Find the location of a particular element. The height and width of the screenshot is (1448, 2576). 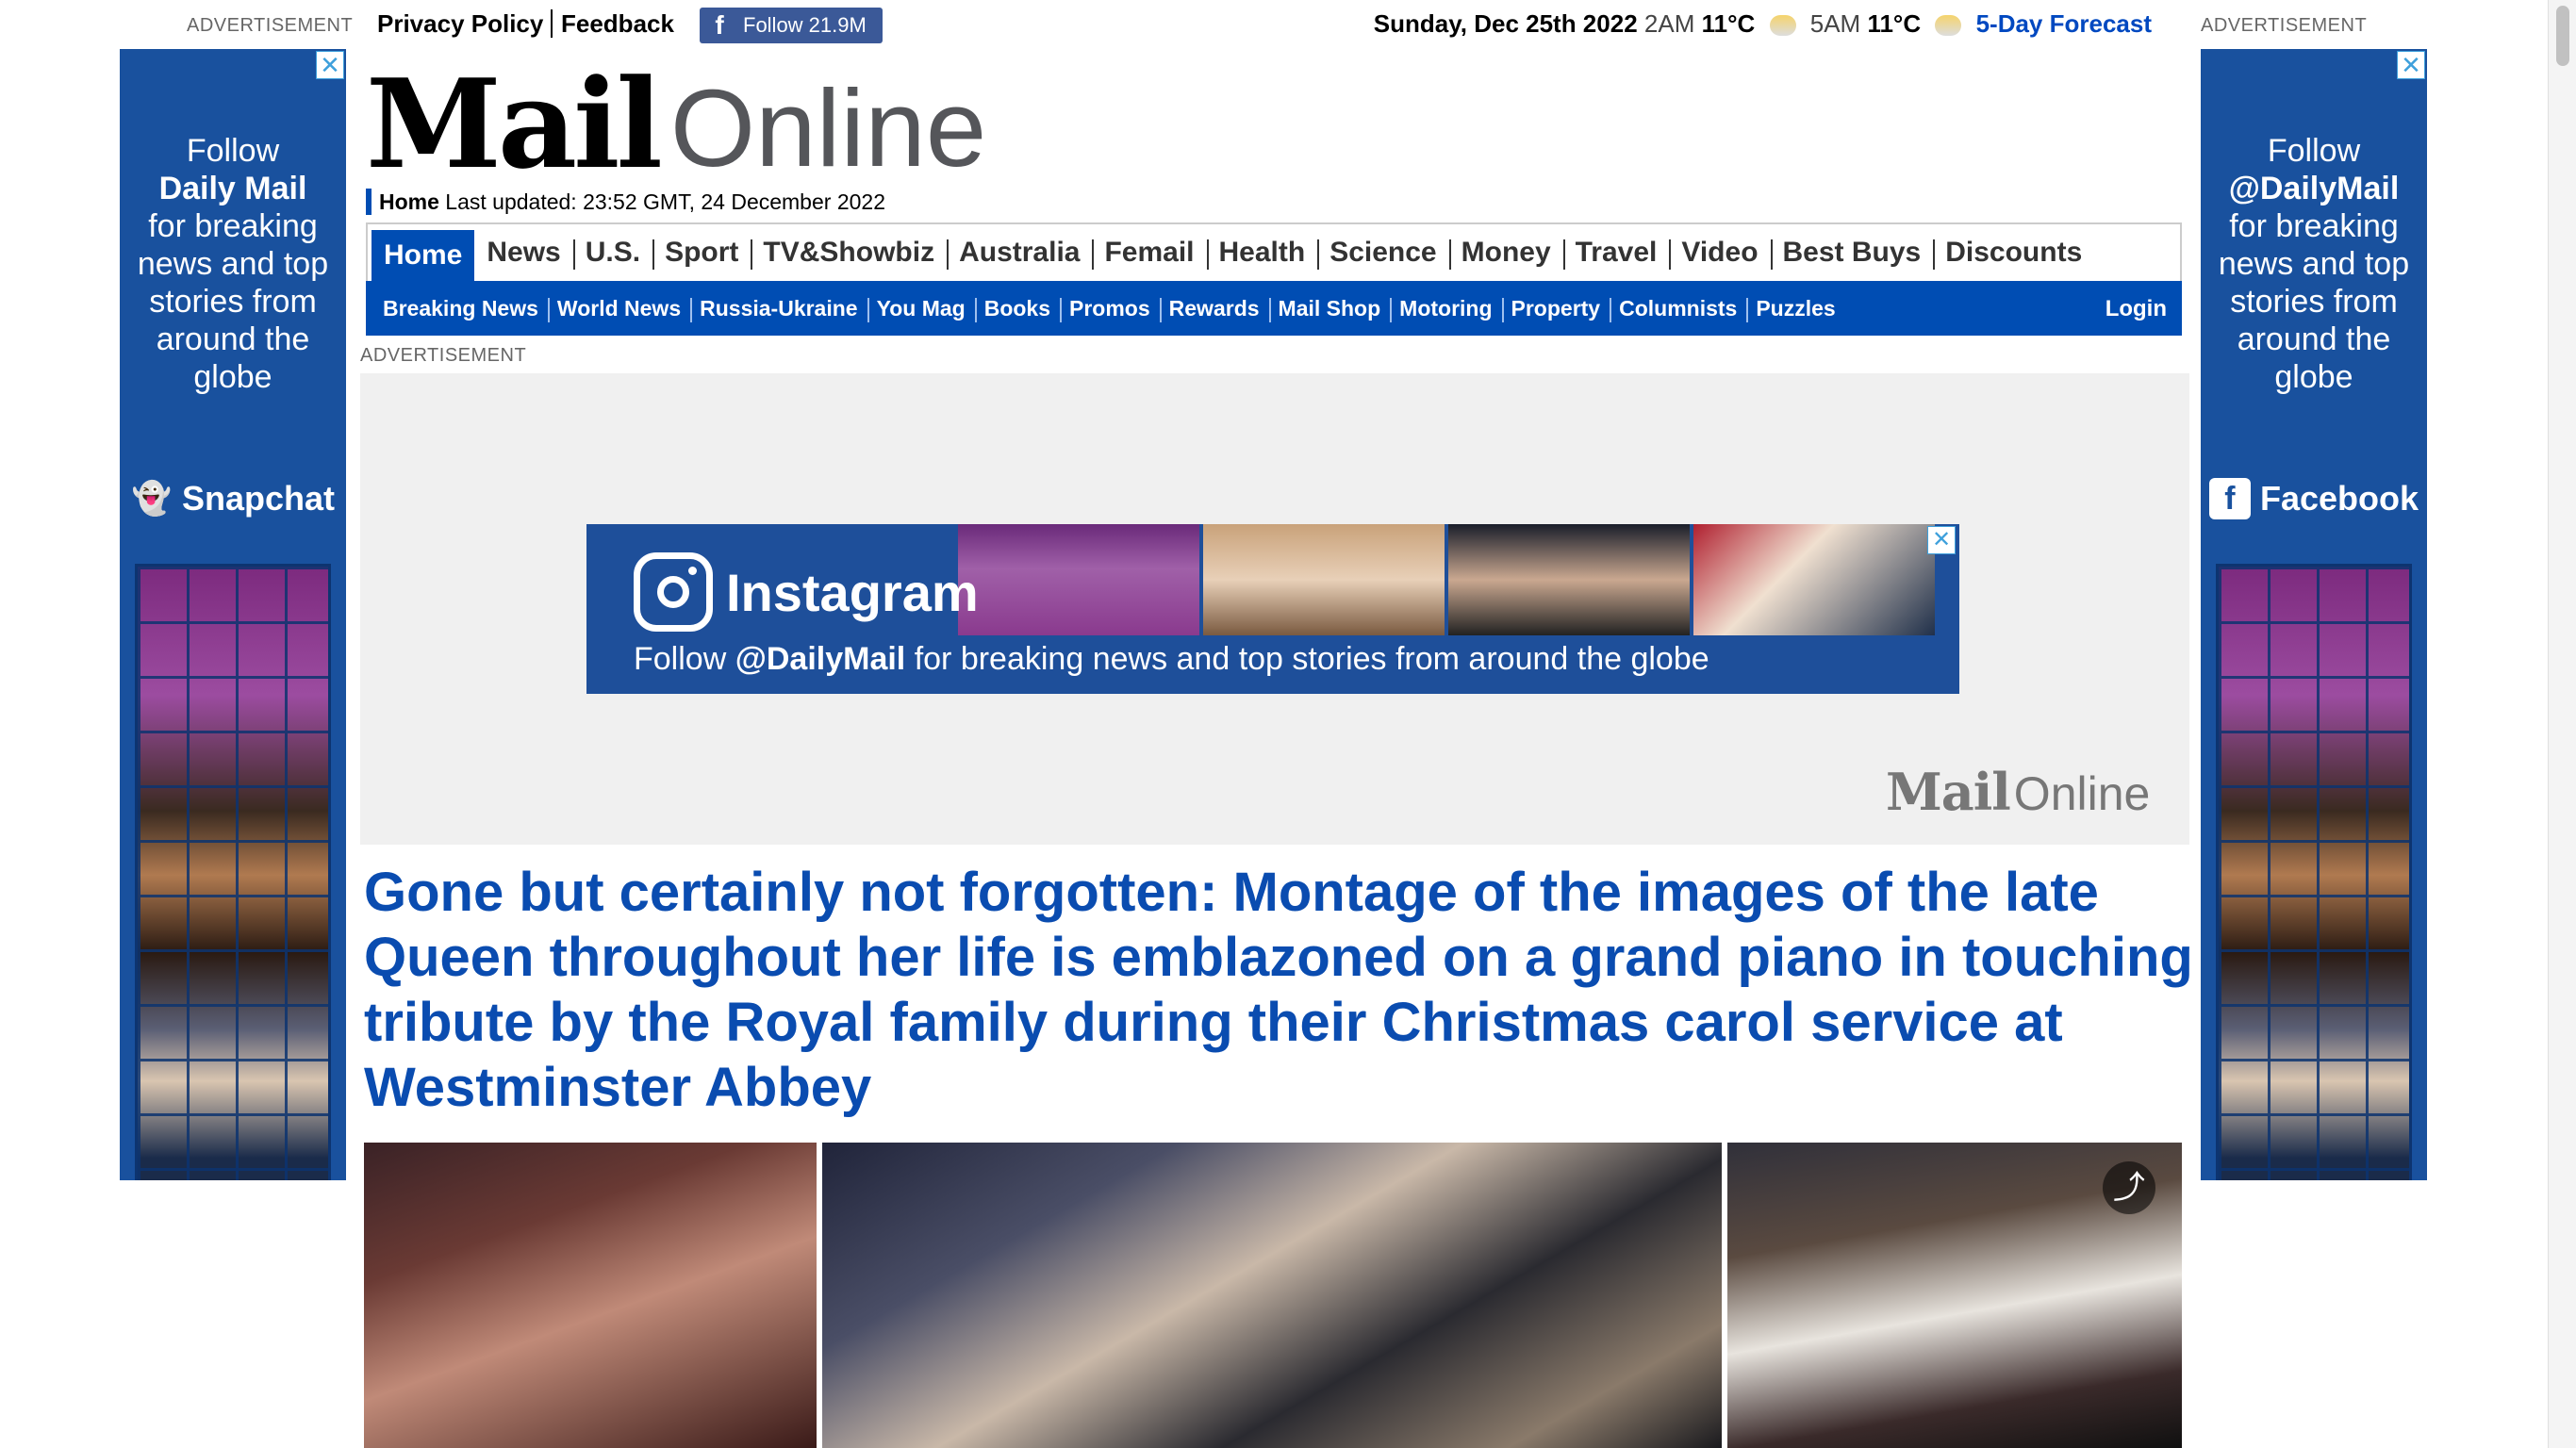

subnav-motoring: Motoring is located at coordinates (1445, 309).